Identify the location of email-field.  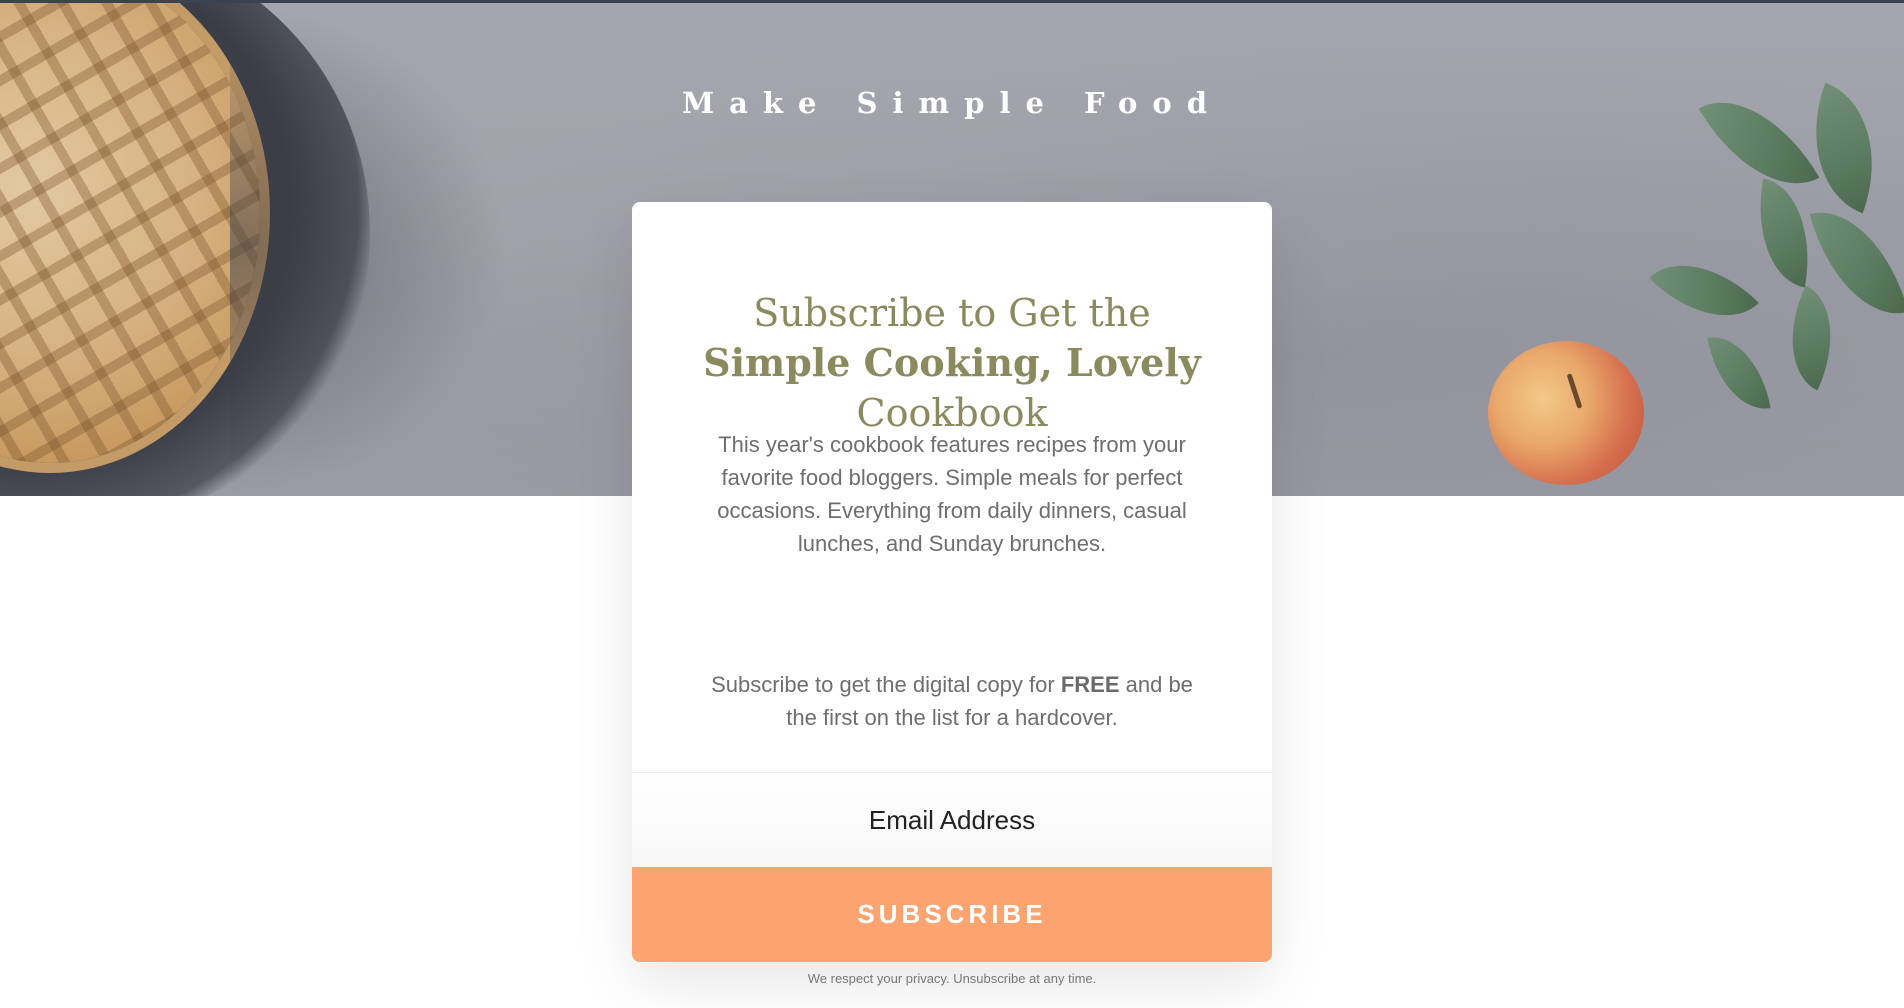
(952, 820).